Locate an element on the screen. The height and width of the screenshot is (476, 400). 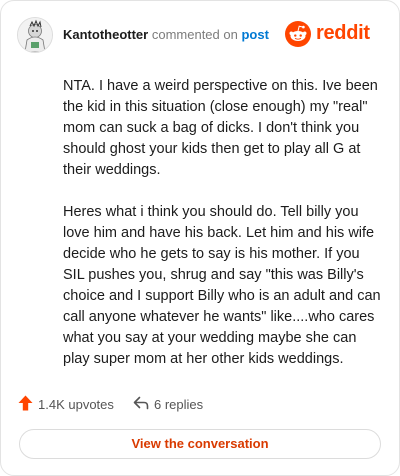
action-text: commented on is located at coordinates (194, 34).